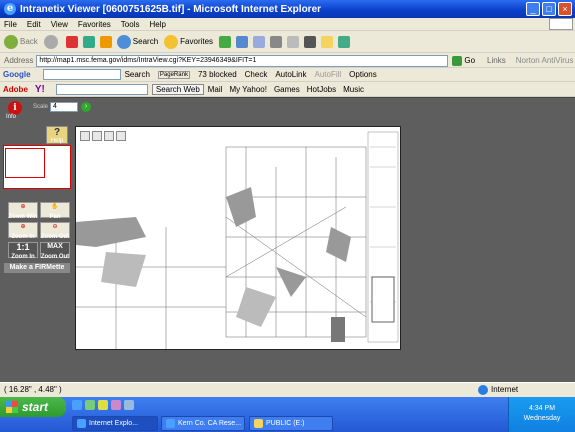 This screenshot has height=432, width=575. I want to click on home-icon, so click(105, 41).